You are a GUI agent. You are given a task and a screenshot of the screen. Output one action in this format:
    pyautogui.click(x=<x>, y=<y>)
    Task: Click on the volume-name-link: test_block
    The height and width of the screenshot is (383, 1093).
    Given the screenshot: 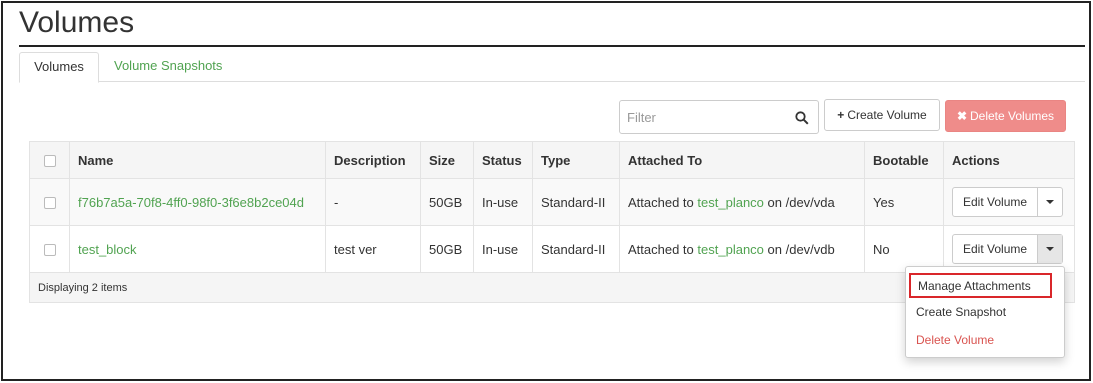 What is the action you would take?
    pyautogui.click(x=197, y=249)
    